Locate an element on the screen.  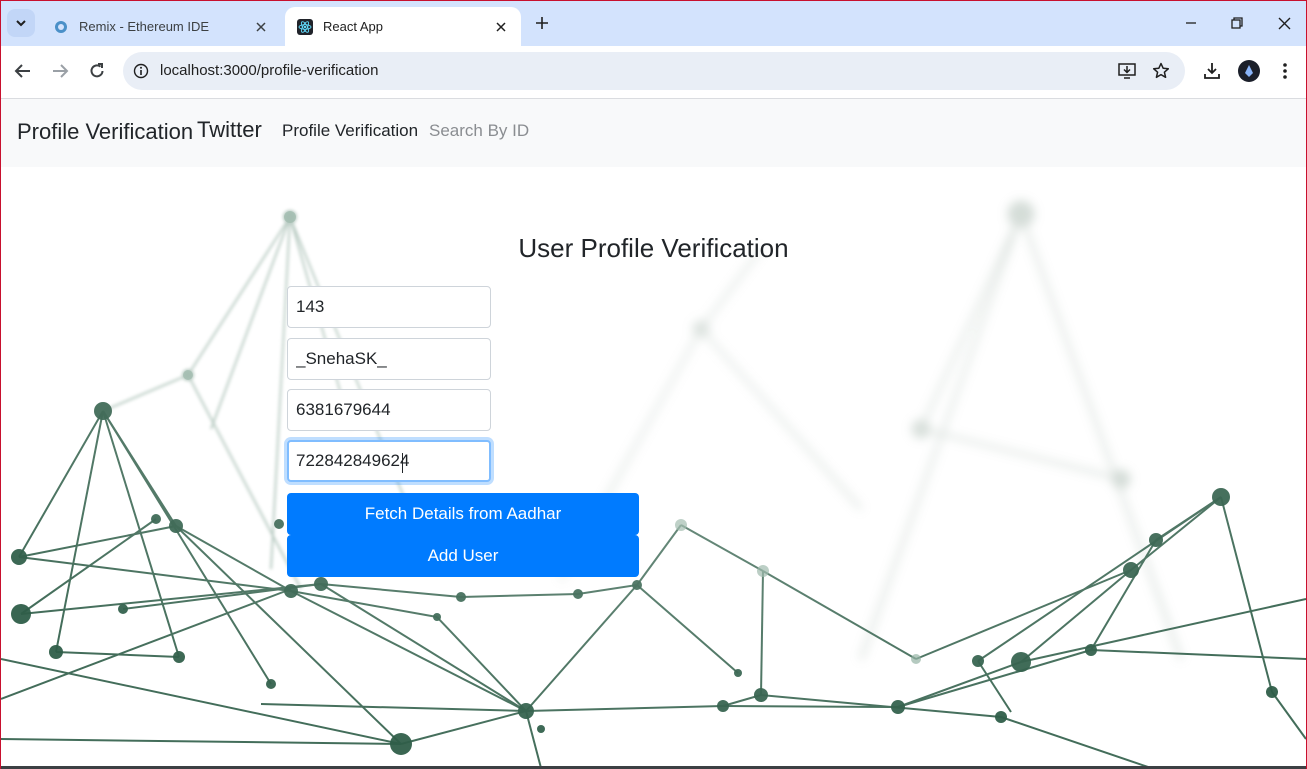
new-tab-button is located at coordinates (542, 23).